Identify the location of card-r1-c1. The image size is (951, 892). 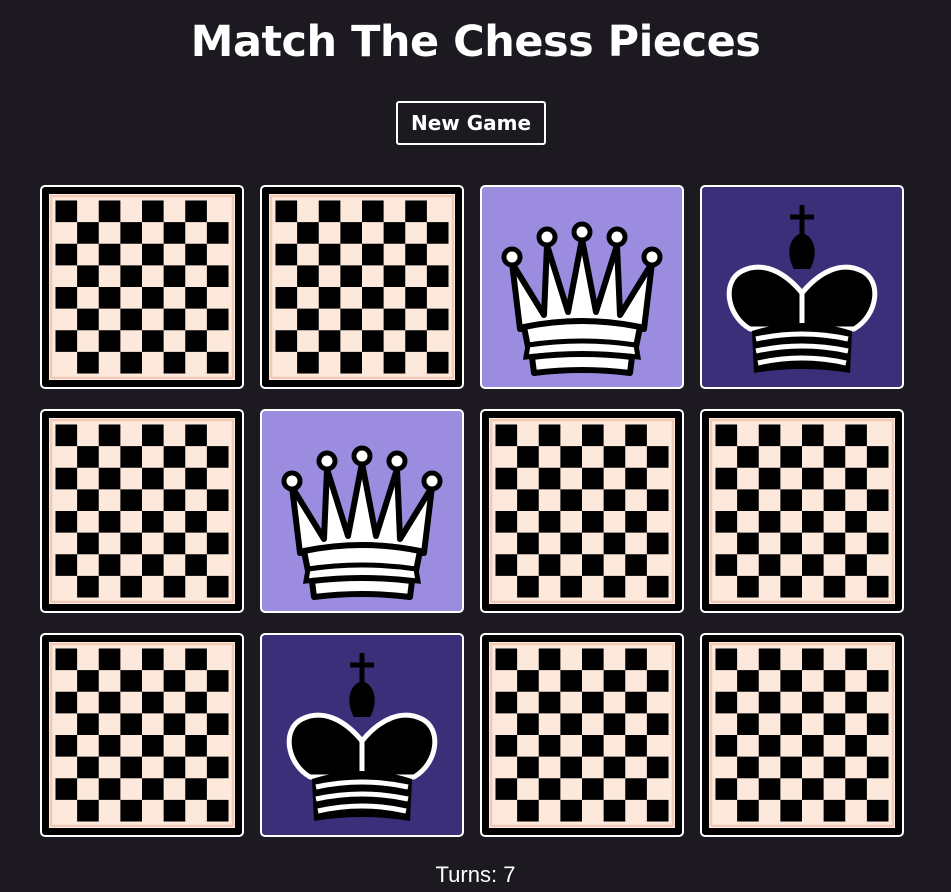
(142, 287).